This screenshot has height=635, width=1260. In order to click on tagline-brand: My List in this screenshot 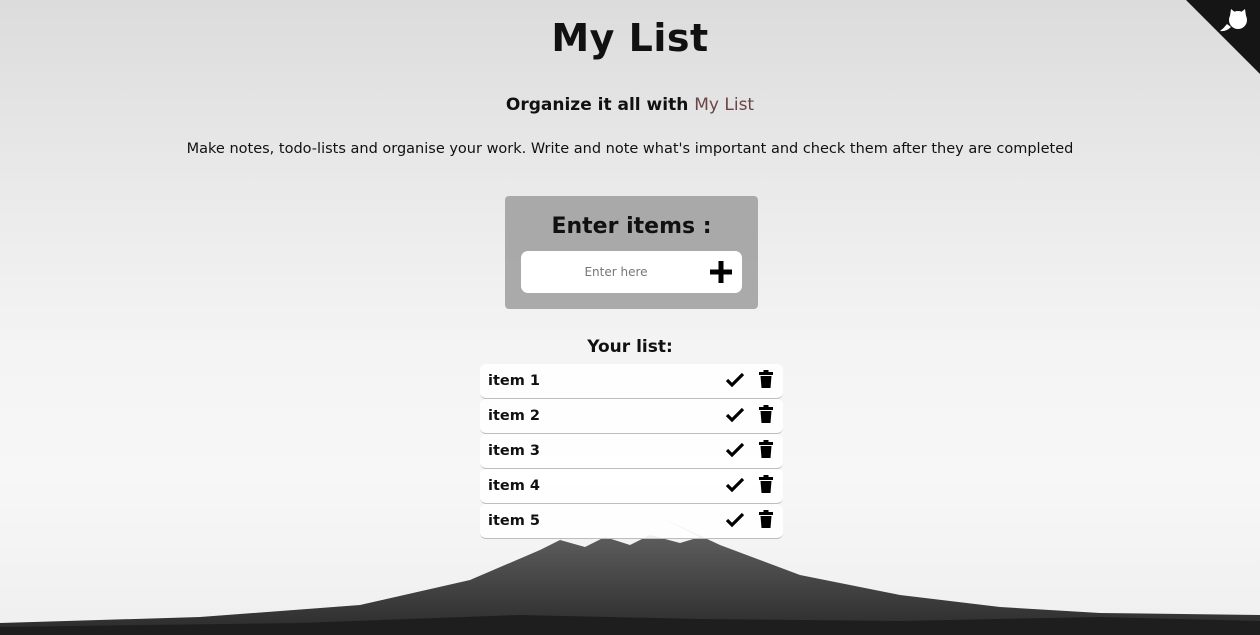, I will do `click(724, 105)`.